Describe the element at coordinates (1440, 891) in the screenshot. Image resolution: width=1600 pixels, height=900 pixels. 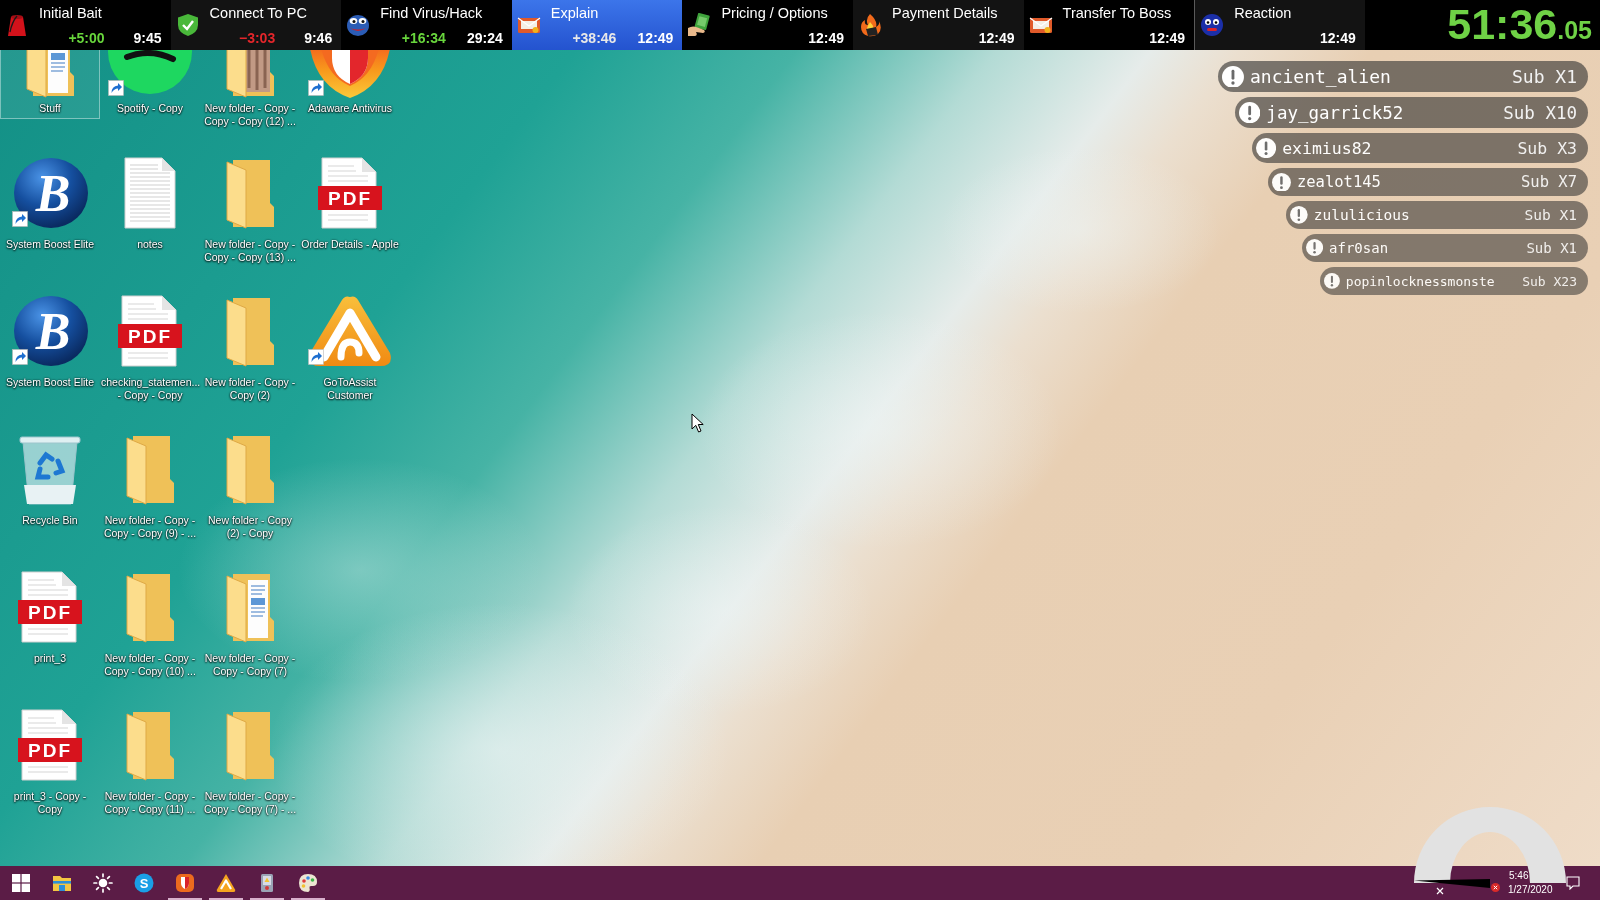
I see `x-mark-icon` at that location.